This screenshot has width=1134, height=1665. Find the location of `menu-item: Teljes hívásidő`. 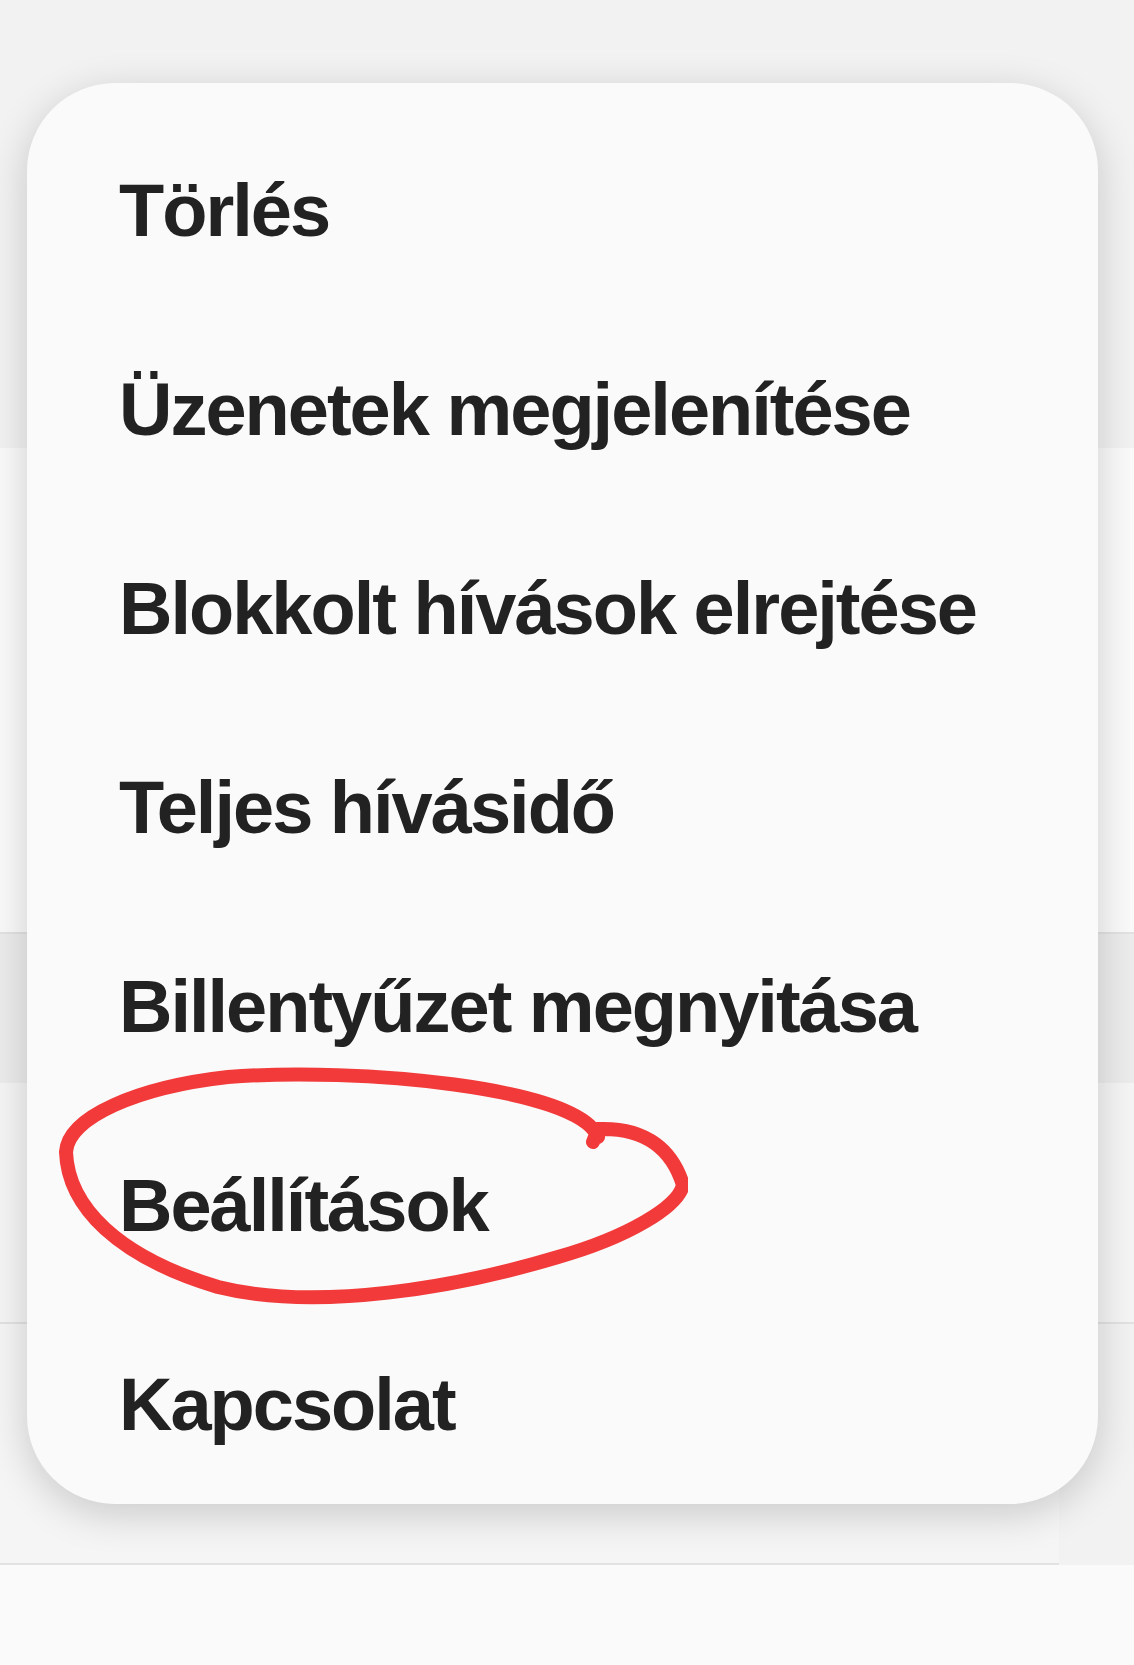

menu-item: Teljes hívásidő is located at coordinates (562, 807).